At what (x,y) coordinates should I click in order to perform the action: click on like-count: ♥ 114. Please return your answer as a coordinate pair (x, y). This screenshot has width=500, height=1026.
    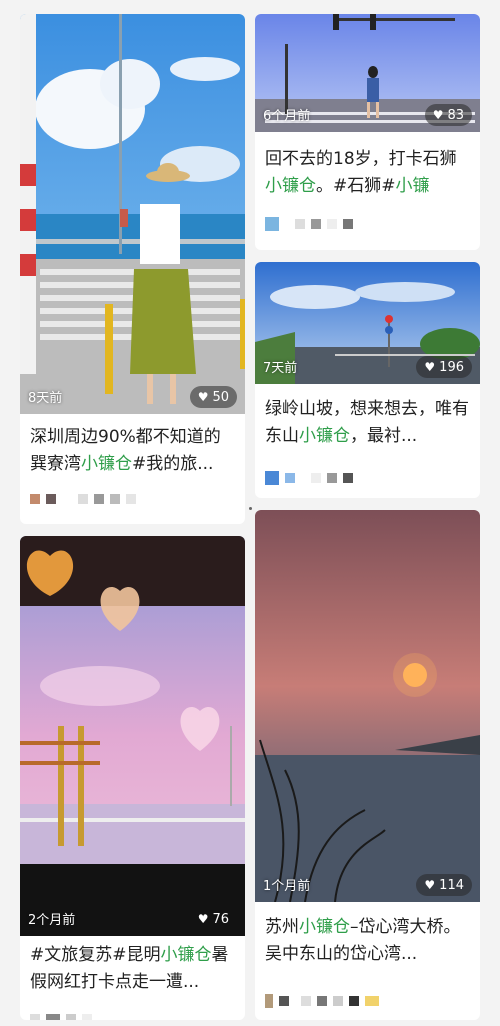
    Looking at the image, I should click on (444, 885).